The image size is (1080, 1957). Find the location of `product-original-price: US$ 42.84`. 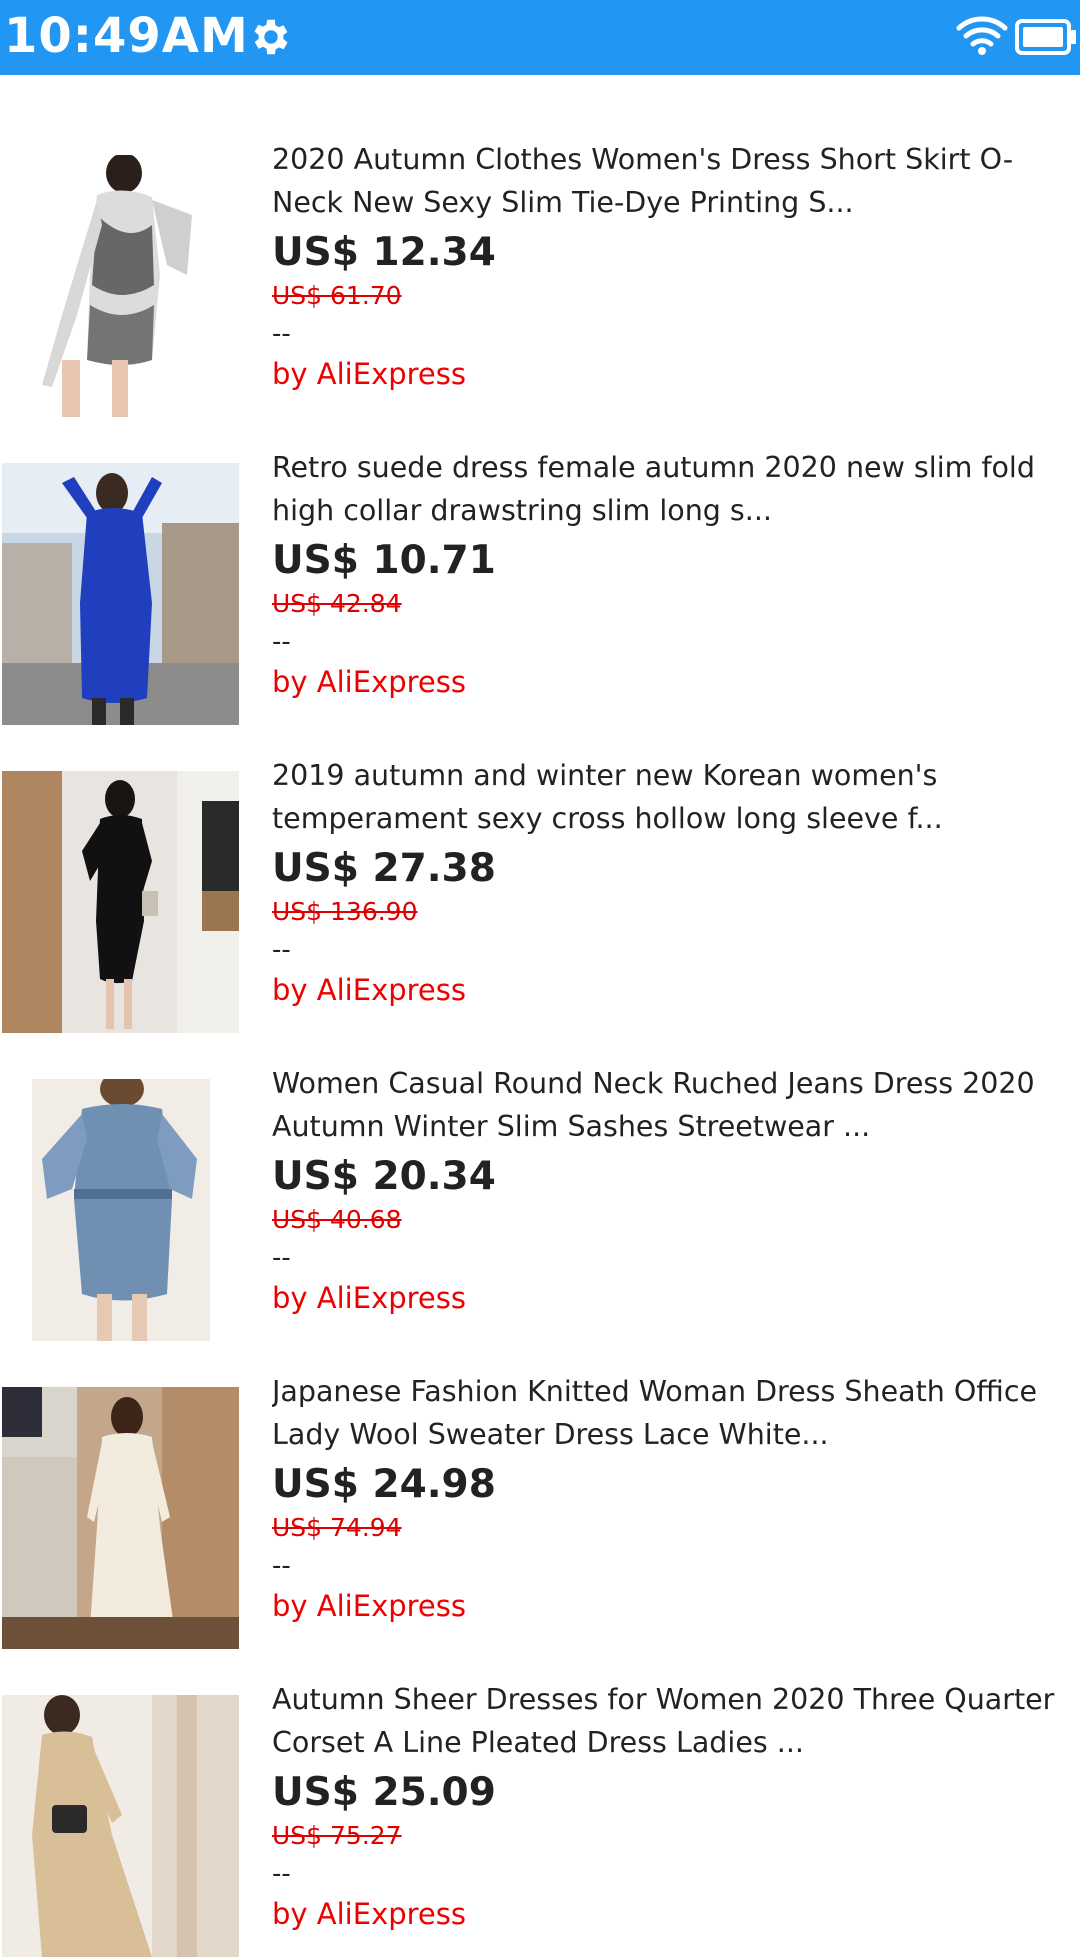

product-original-price: US$ 42.84 is located at coordinates (337, 603).